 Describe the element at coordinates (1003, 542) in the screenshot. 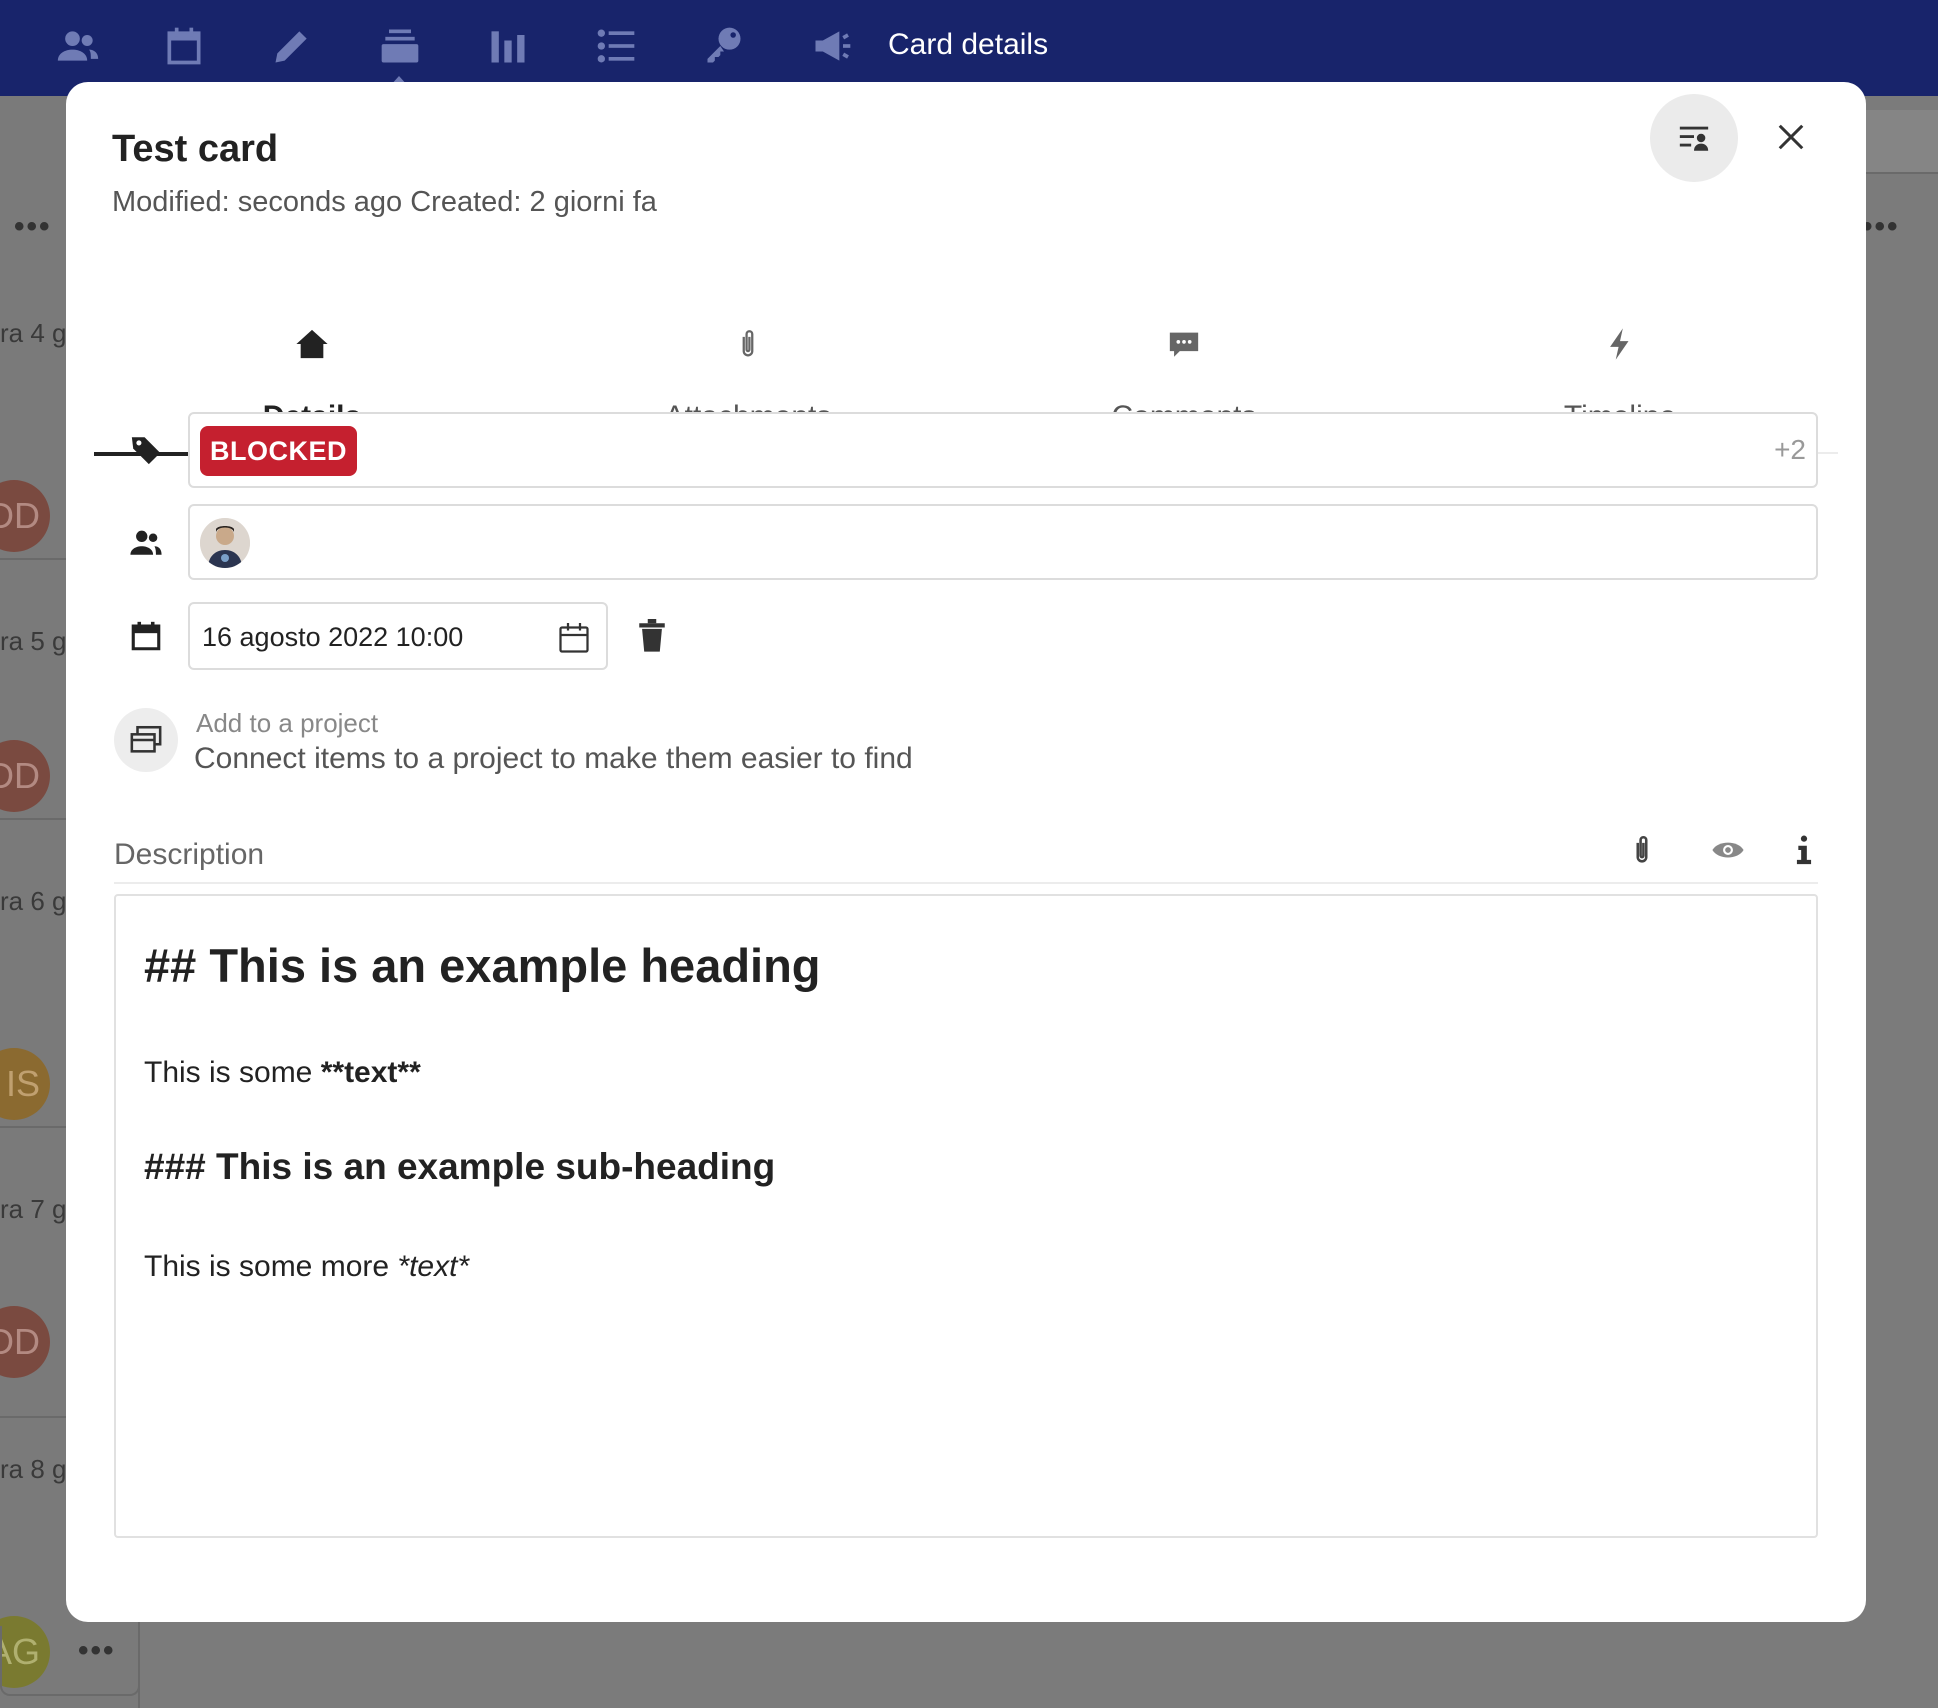

I see `assignees-select` at that location.